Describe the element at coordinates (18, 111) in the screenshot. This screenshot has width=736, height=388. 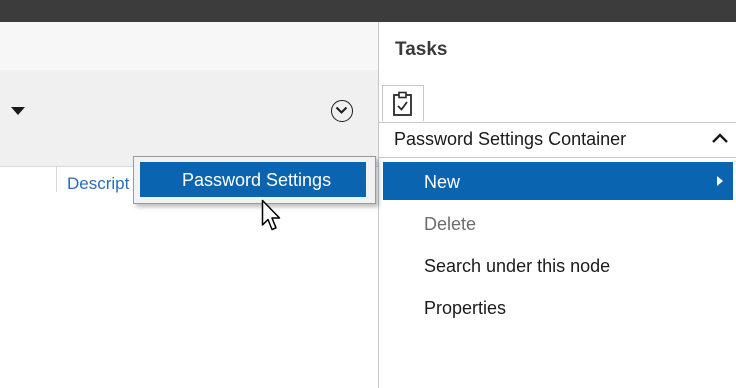
I see `dropdown-arrow-icon` at that location.